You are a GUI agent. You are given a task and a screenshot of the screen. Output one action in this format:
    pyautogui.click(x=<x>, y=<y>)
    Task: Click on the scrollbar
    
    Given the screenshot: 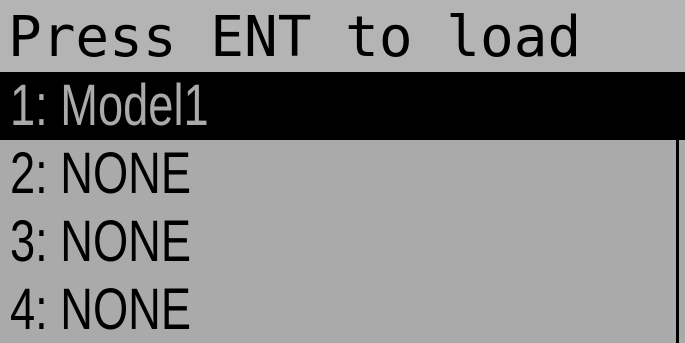 What is the action you would take?
    pyautogui.click(x=677, y=227)
    